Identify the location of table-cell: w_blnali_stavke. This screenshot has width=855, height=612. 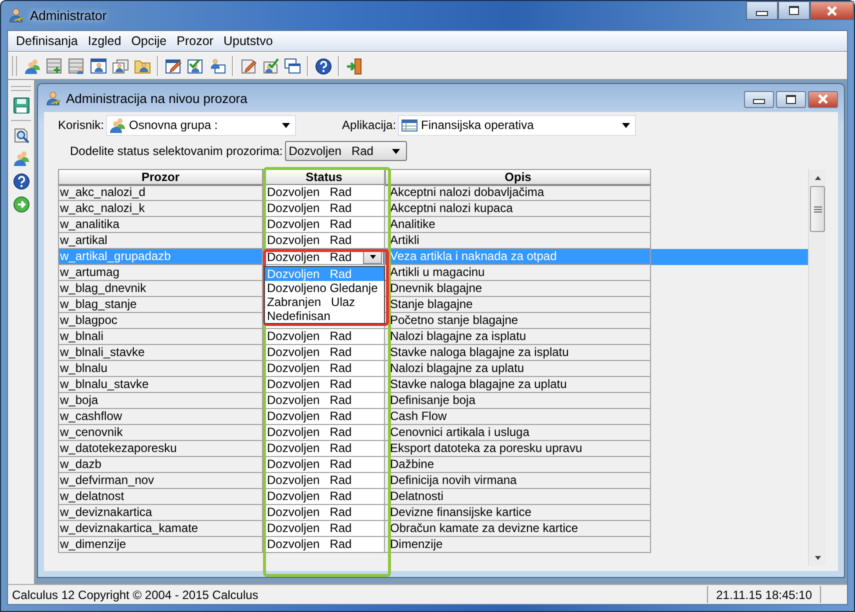
(160, 353).